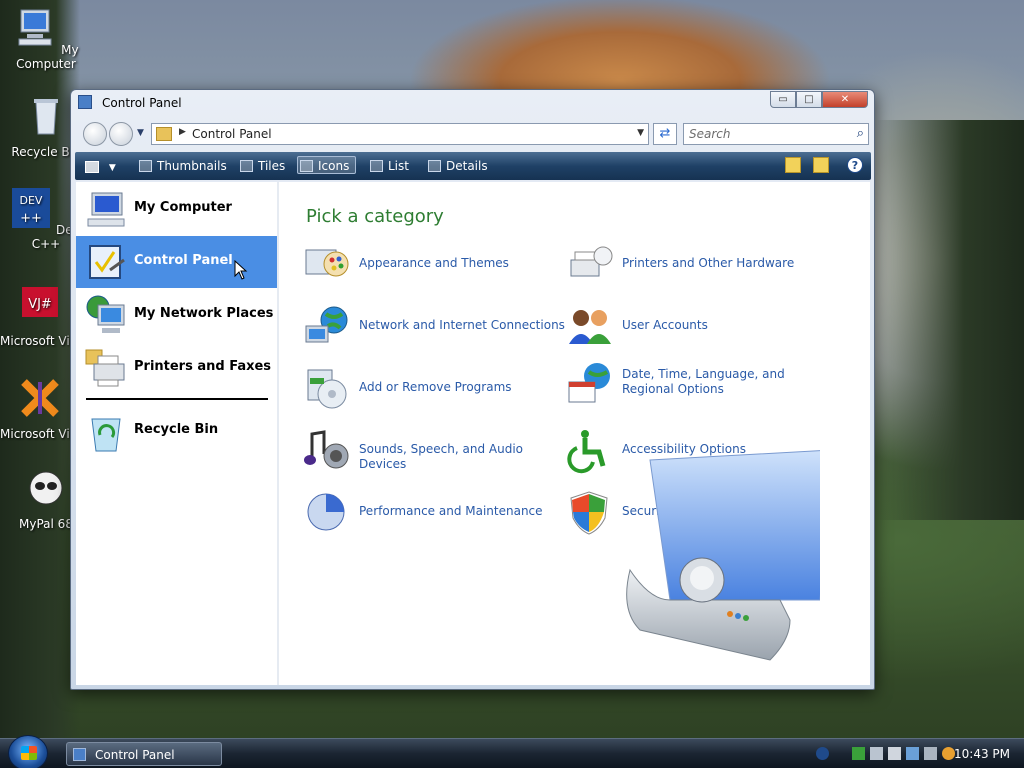  What do you see at coordinates (400, 134) in the screenshot?
I see `address-bar: ▶ Control Panel ▼` at bounding box center [400, 134].